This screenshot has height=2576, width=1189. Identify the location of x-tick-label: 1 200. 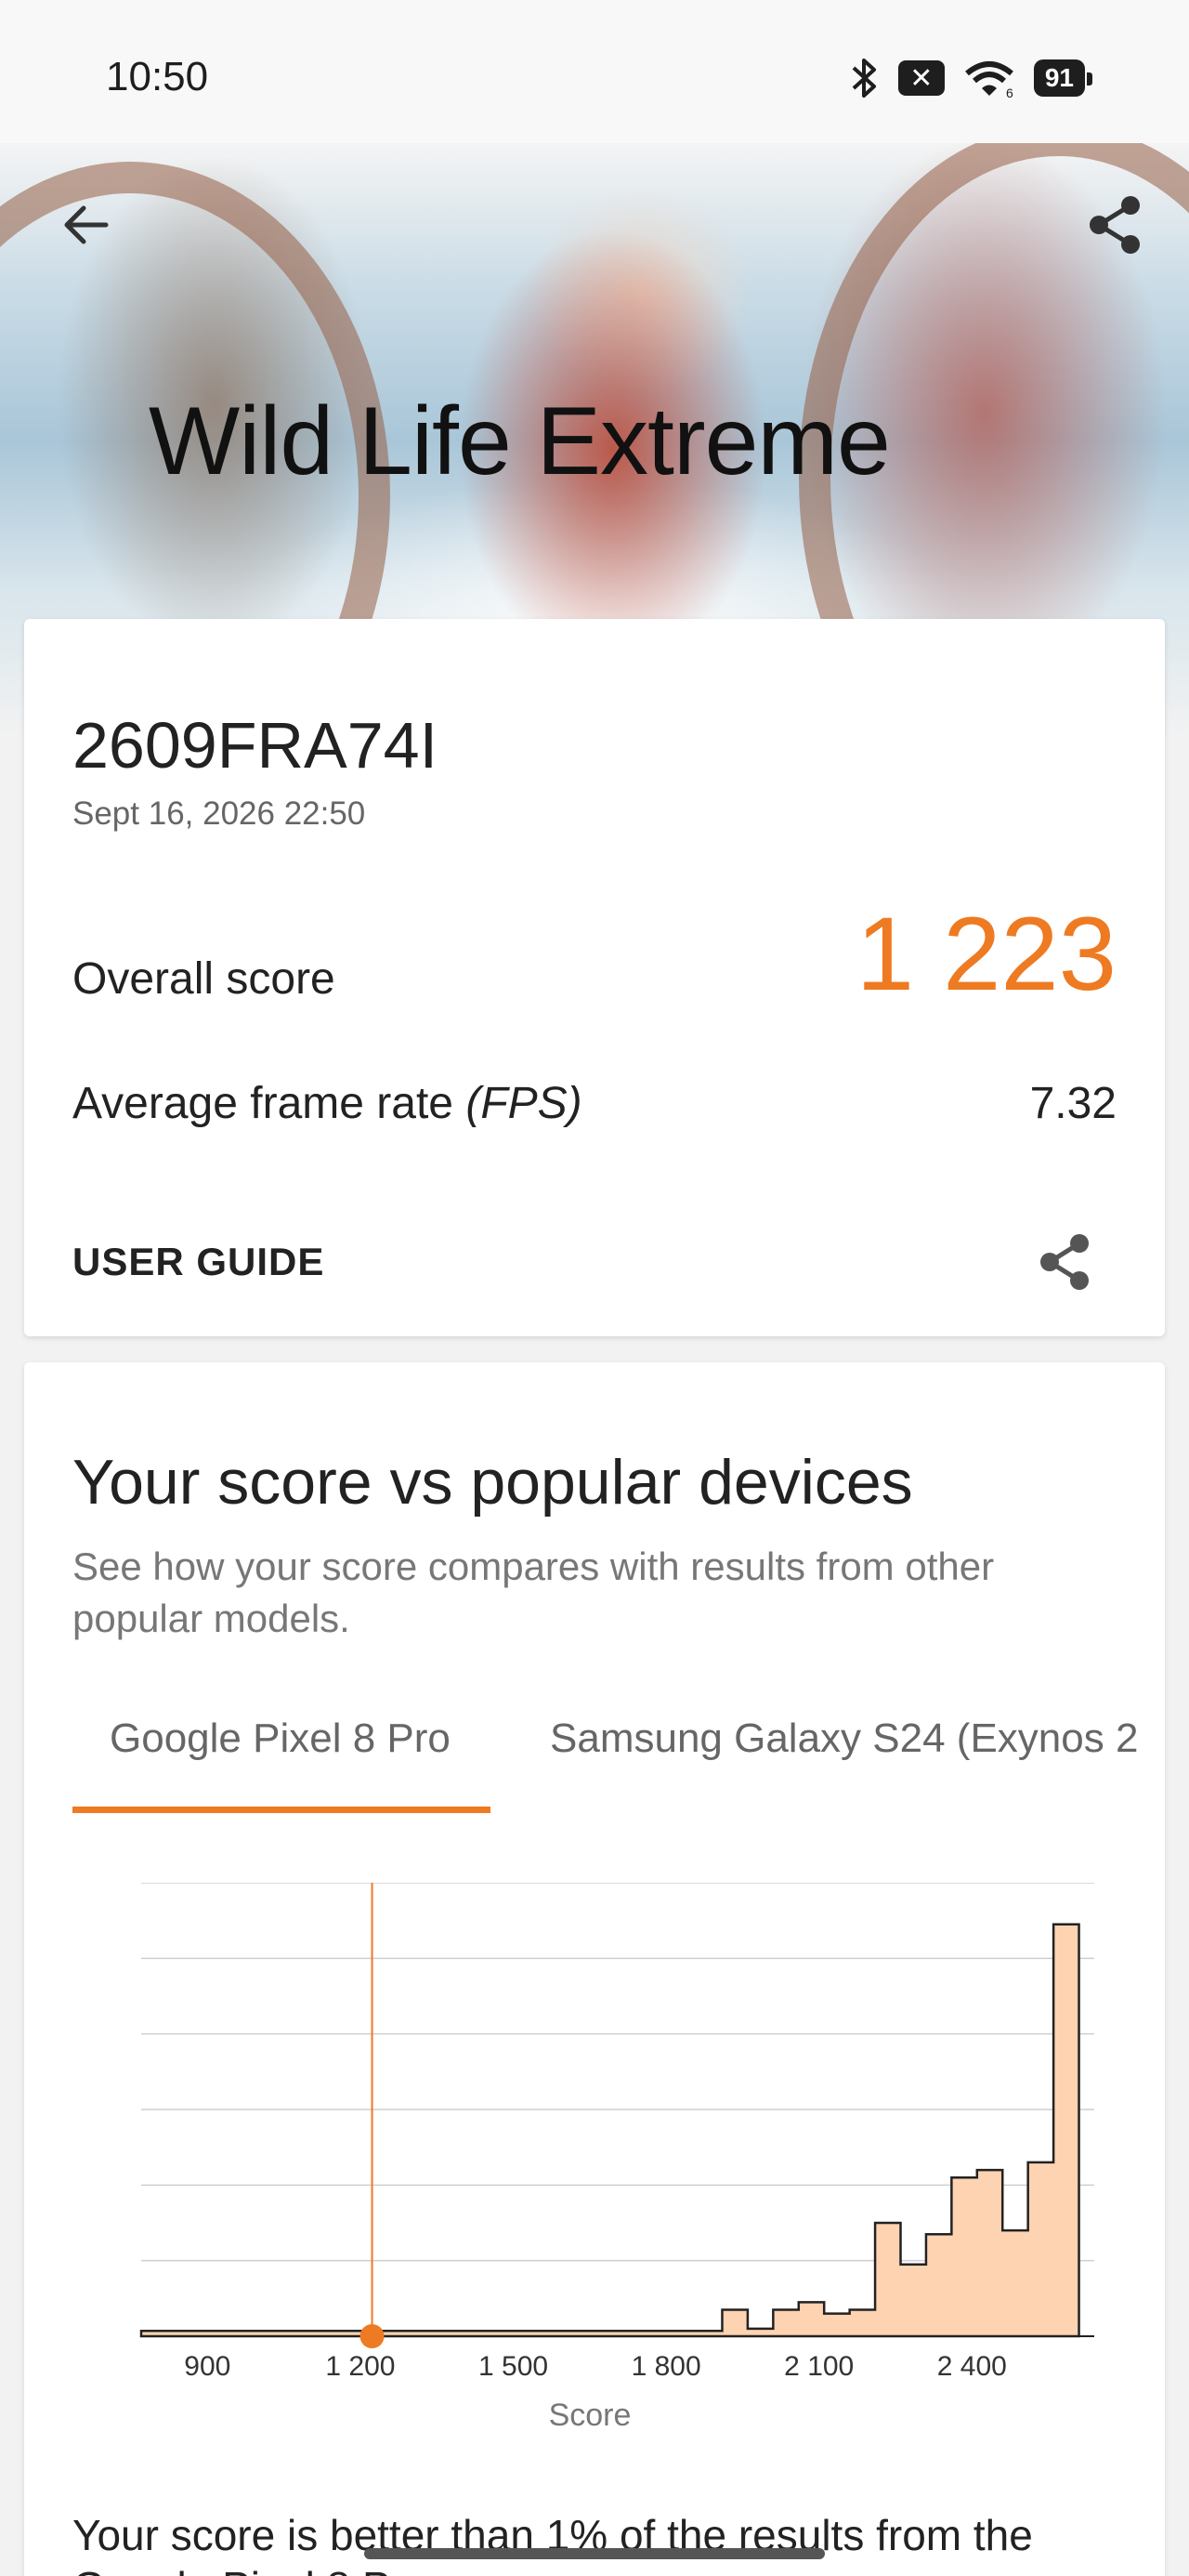
(360, 2366).